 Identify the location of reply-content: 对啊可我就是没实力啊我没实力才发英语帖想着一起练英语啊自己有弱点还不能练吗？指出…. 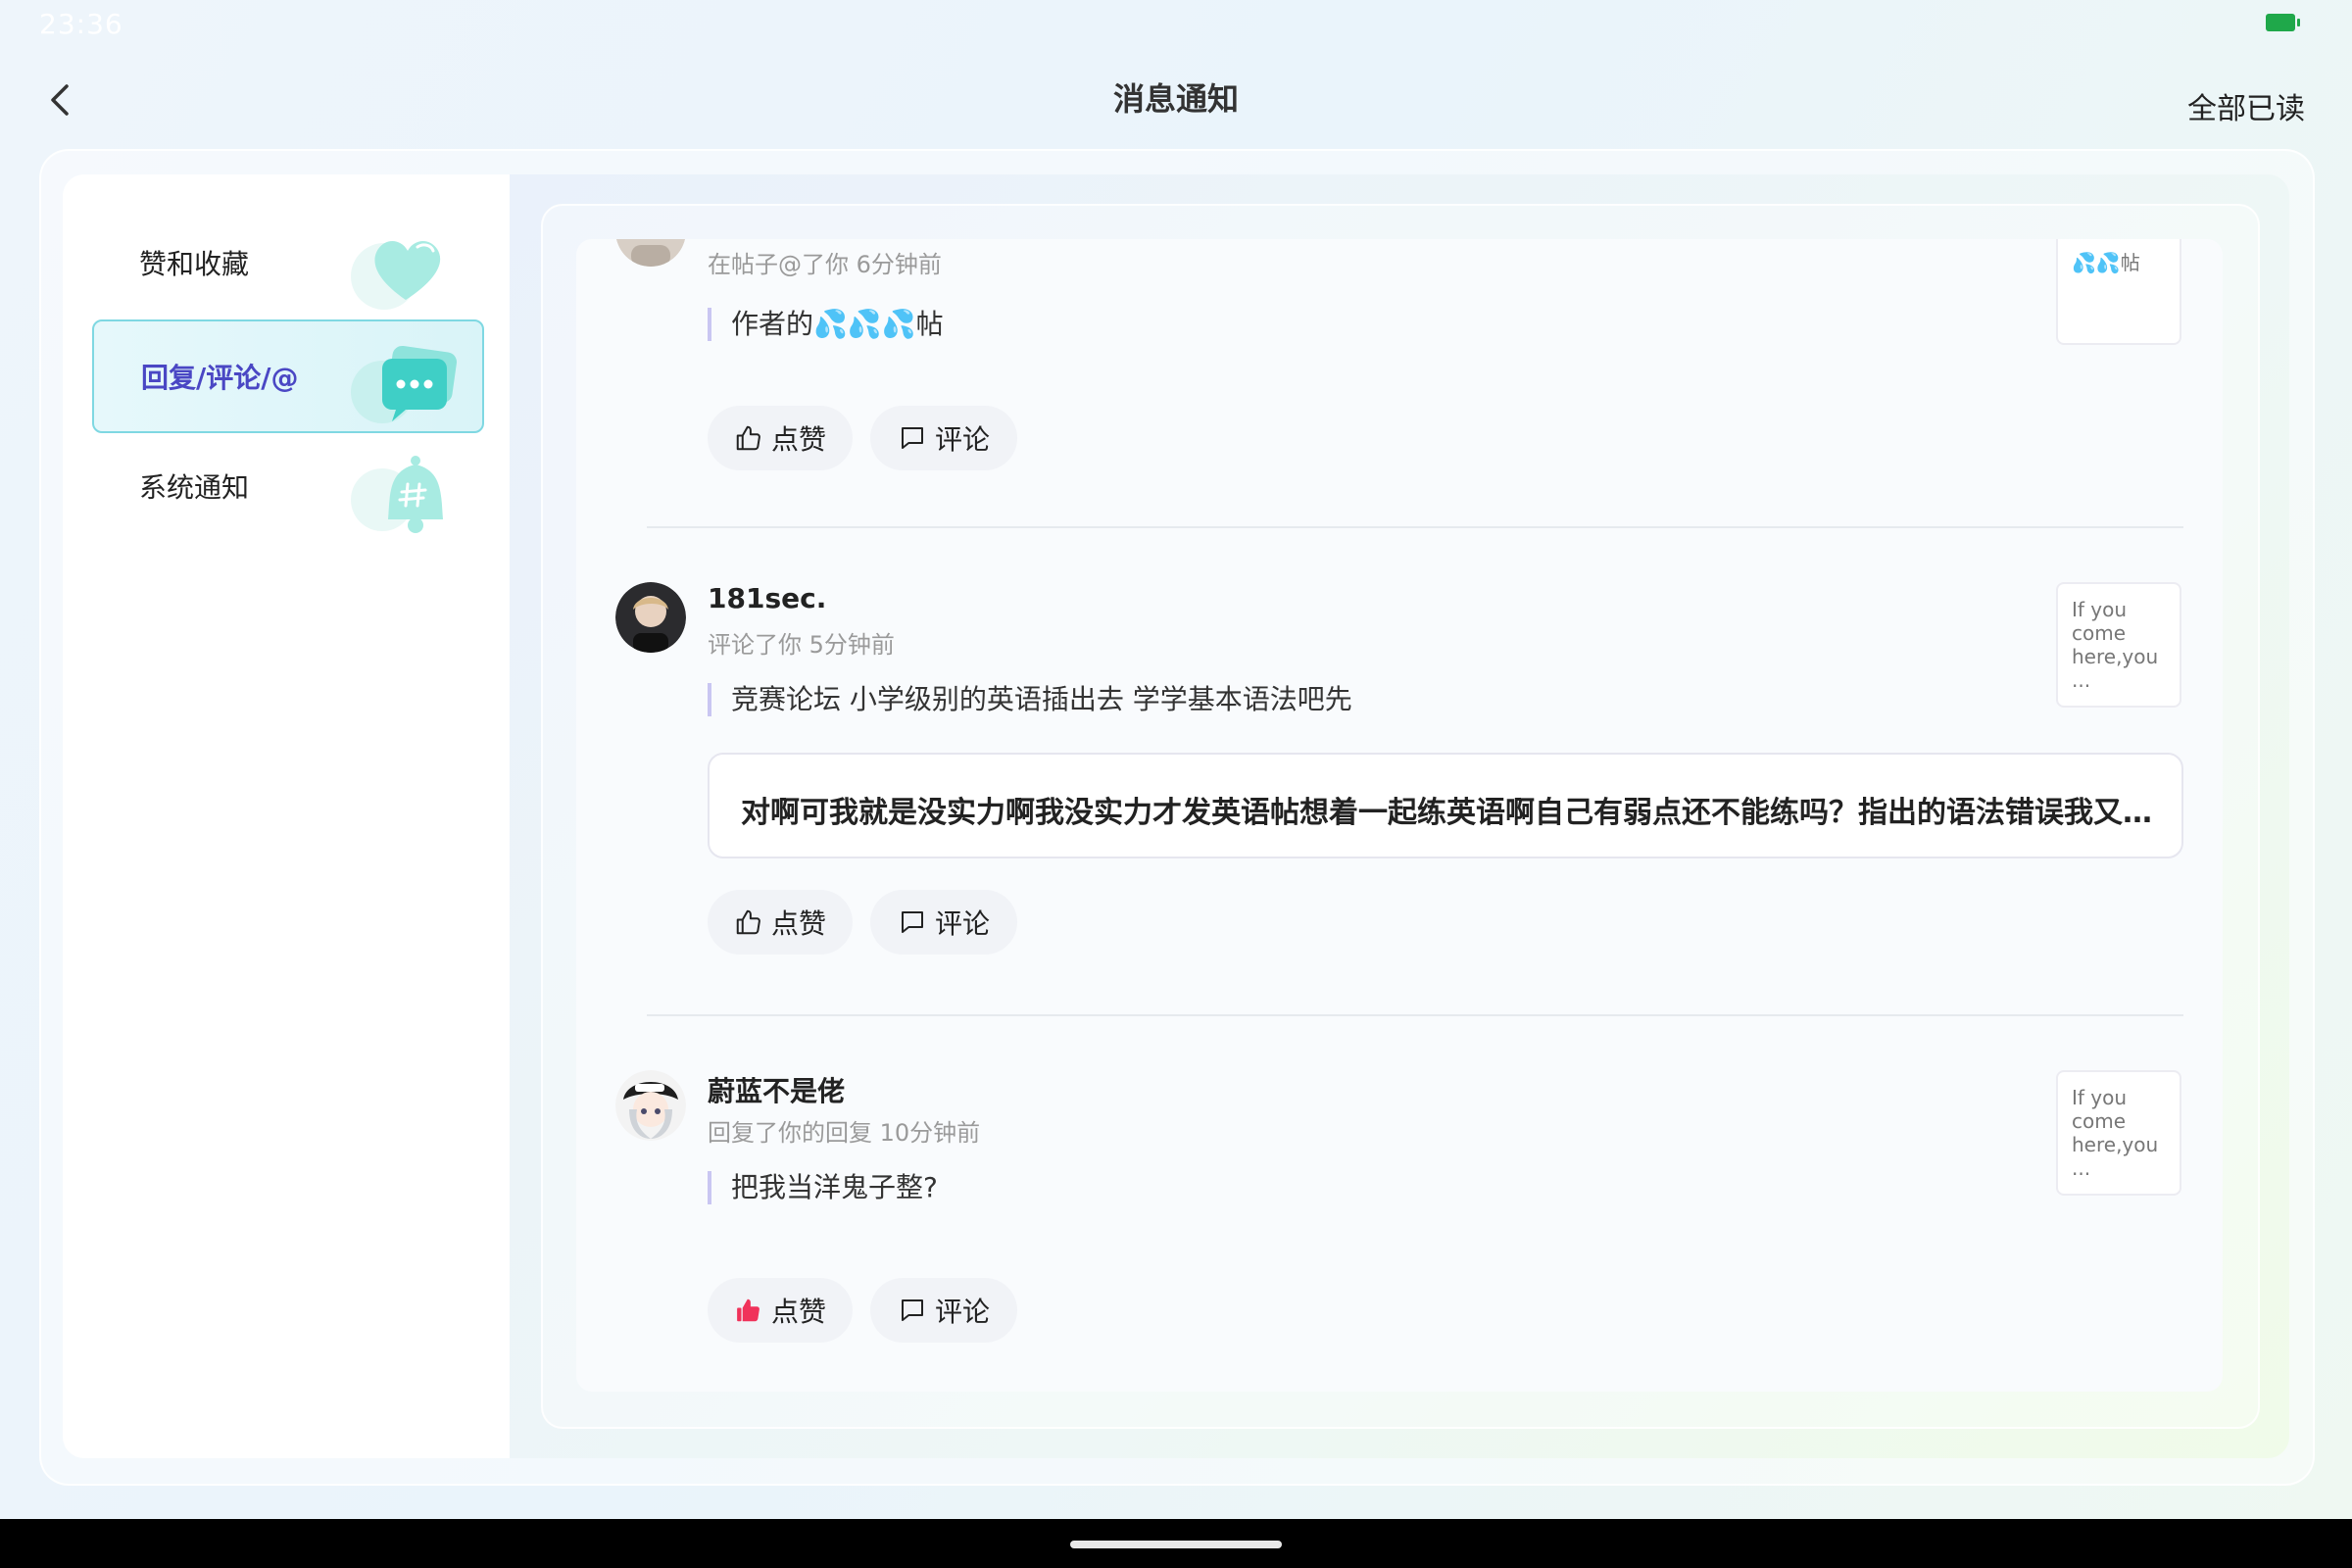
(1445, 805).